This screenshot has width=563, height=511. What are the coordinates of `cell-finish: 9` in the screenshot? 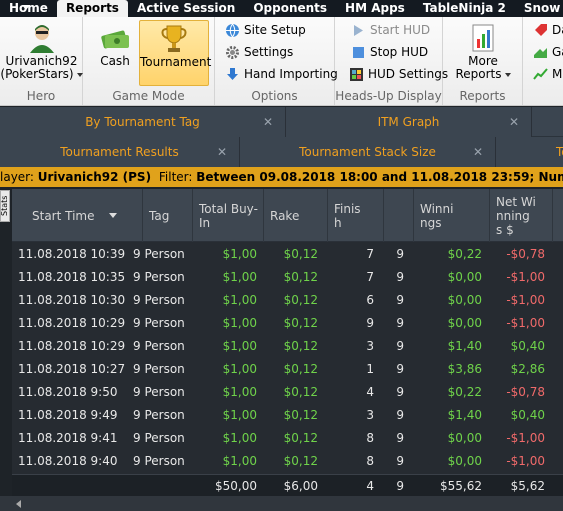 It's located at (370, 323).